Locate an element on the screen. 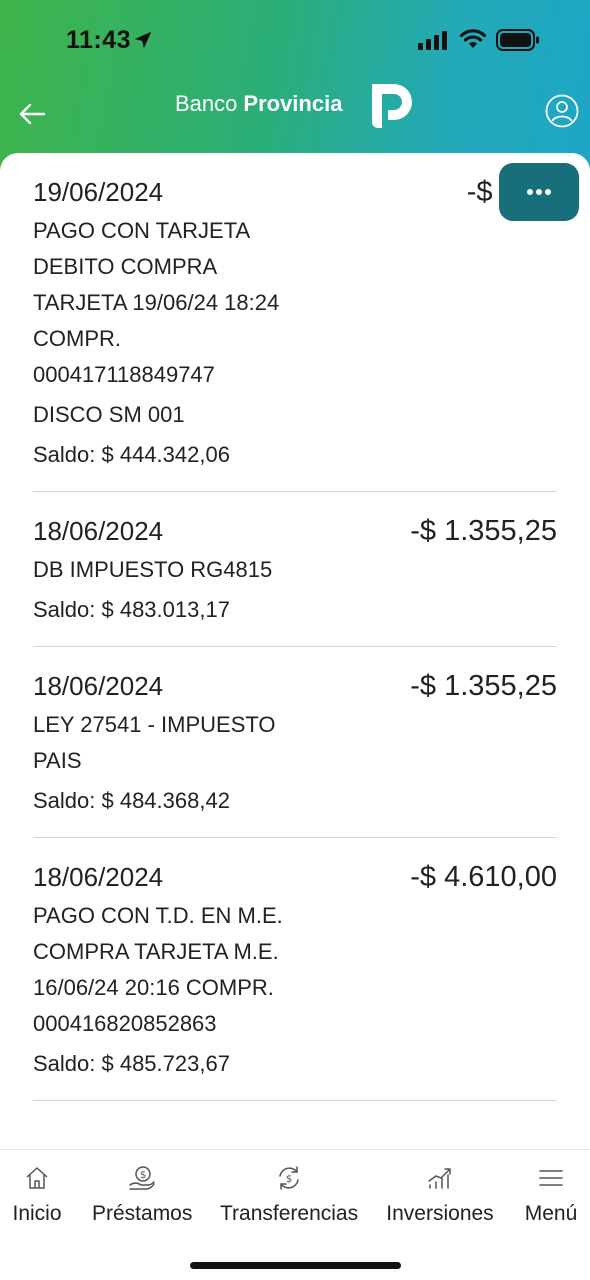 The width and height of the screenshot is (590, 1280). nav-item-inversiones: Inversiones is located at coordinates (440, 1195).